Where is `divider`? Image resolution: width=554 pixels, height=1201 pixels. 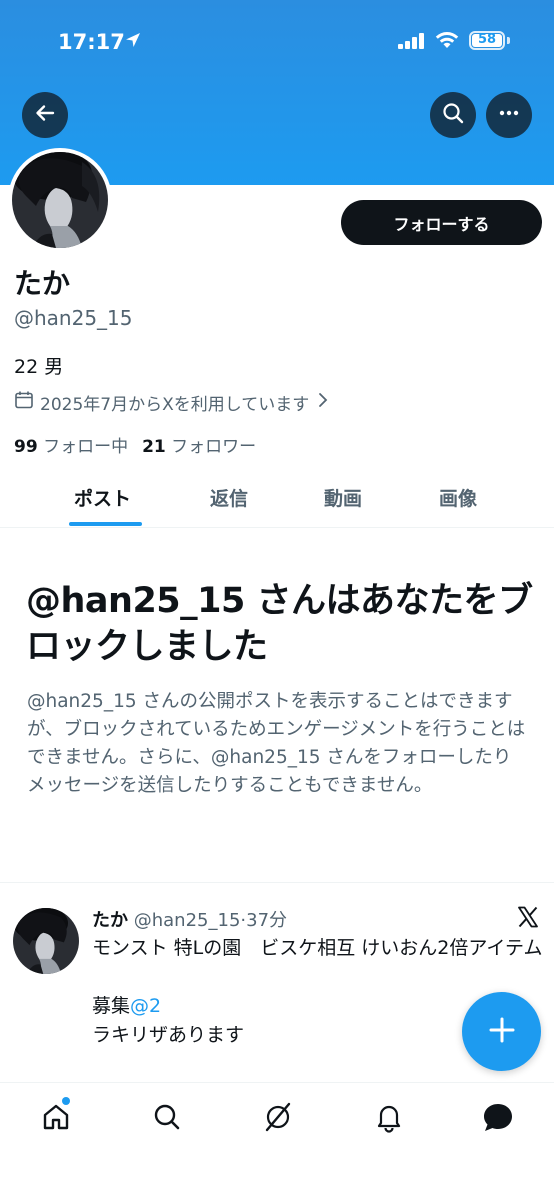 divider is located at coordinates (277, 882).